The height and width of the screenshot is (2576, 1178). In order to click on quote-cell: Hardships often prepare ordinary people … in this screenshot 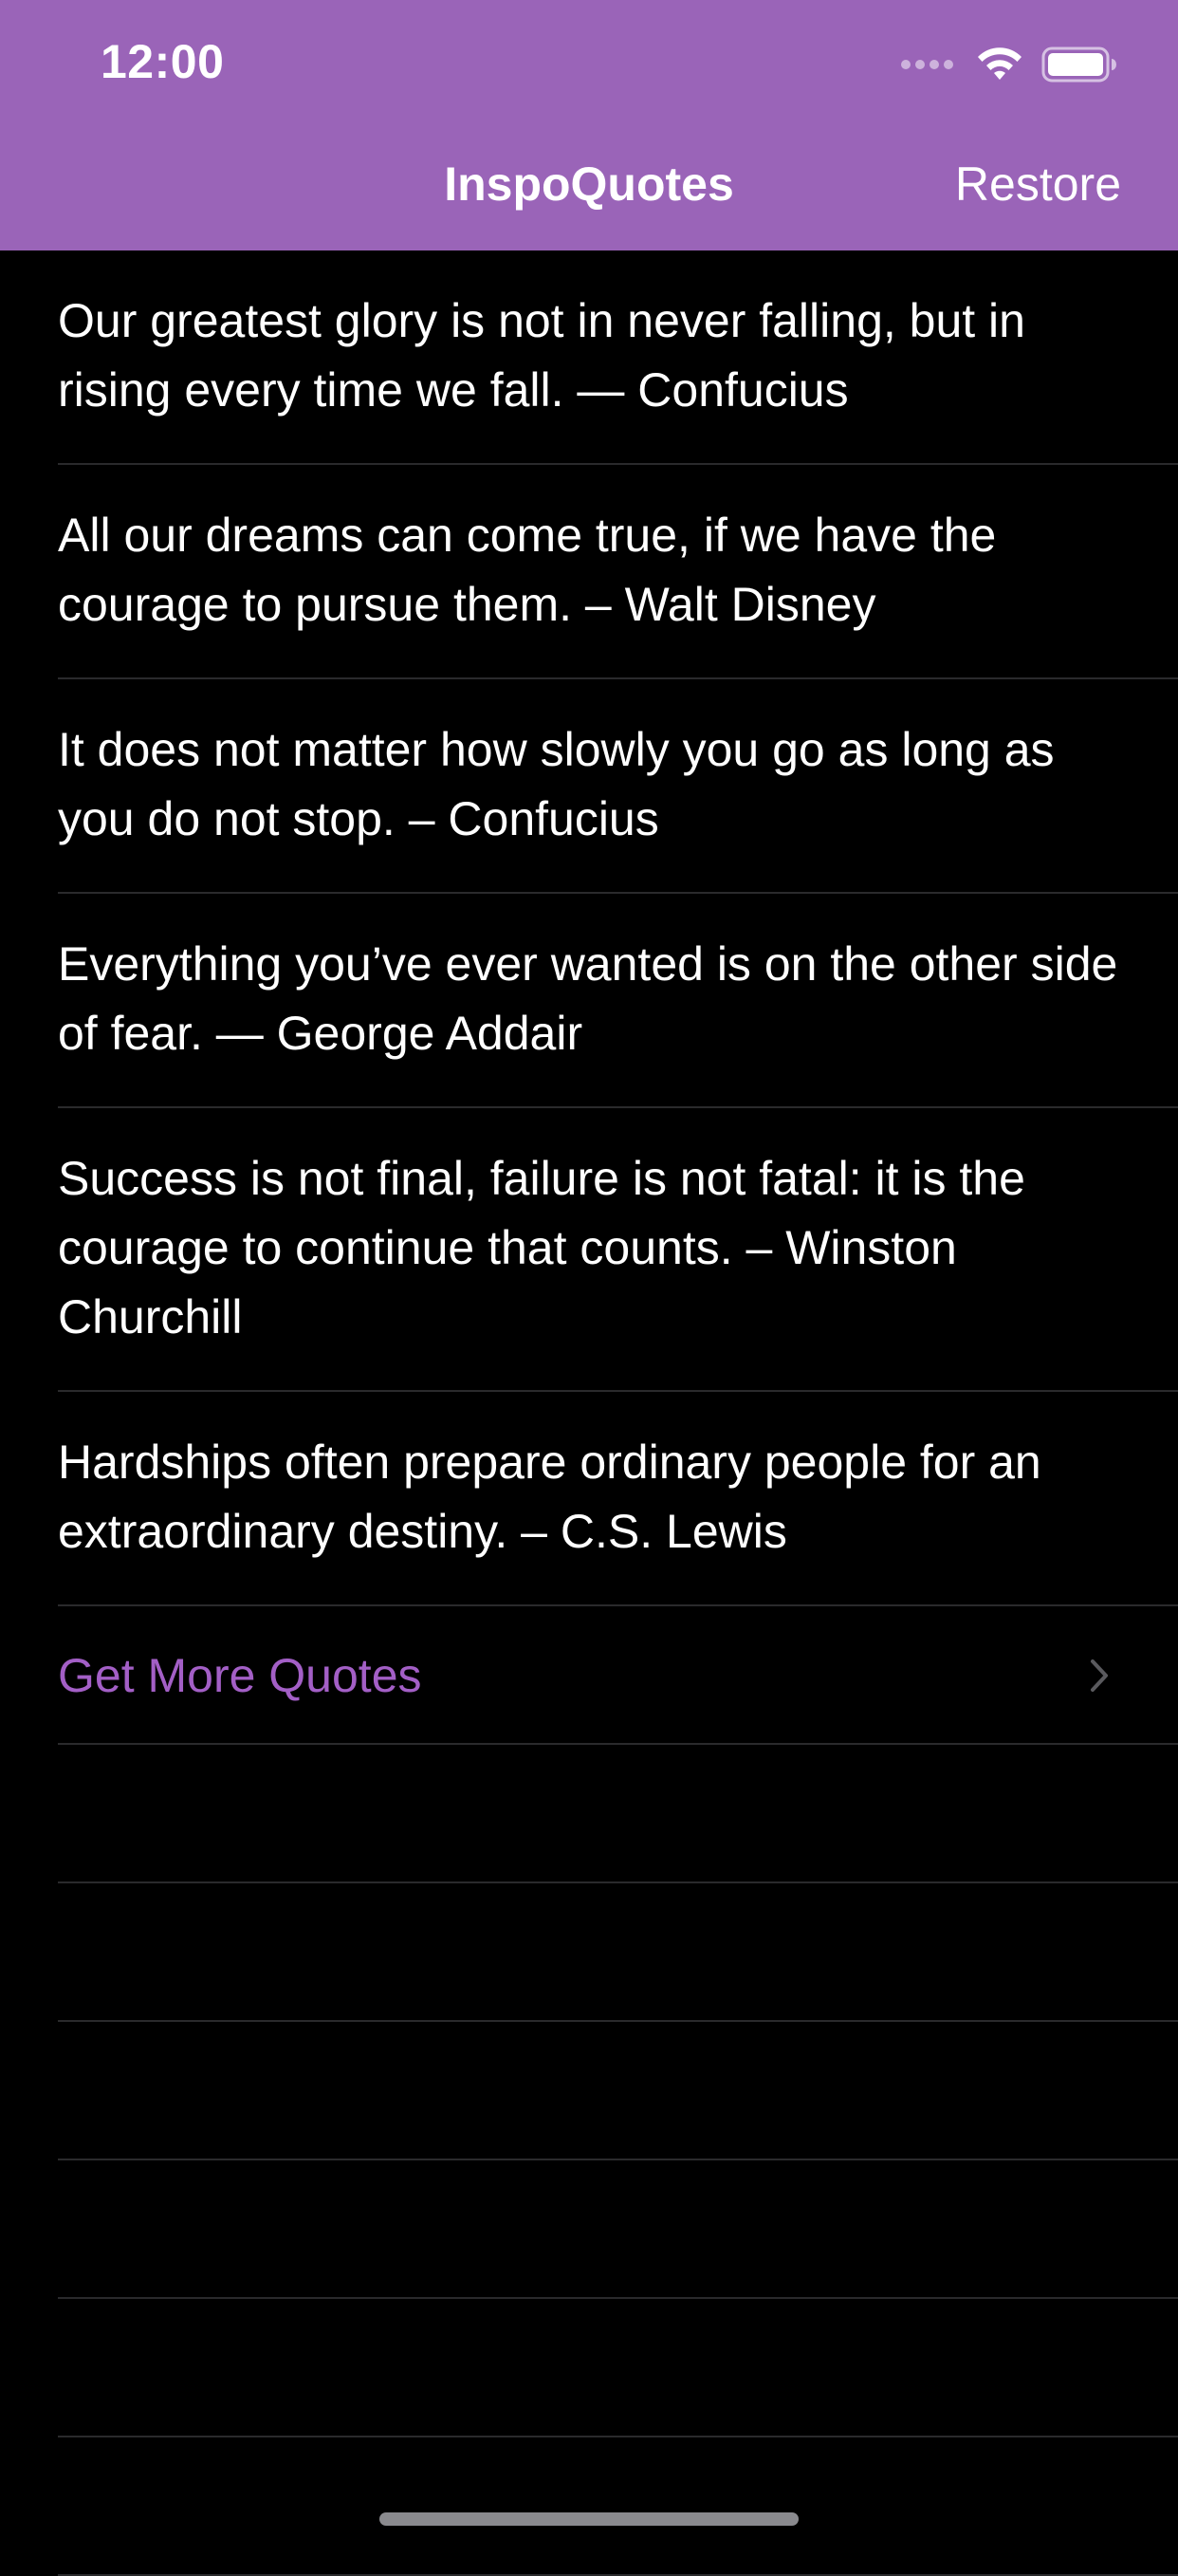, I will do `click(589, 1499)`.